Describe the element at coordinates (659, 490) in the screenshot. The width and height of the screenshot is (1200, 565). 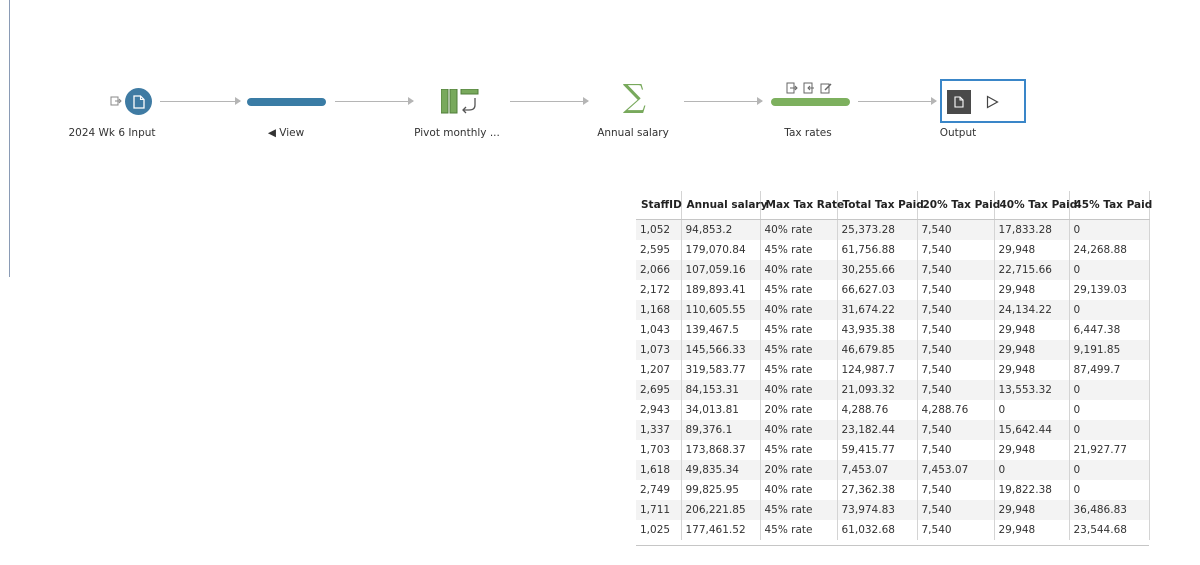
I see `table-cell: 2,749` at that location.